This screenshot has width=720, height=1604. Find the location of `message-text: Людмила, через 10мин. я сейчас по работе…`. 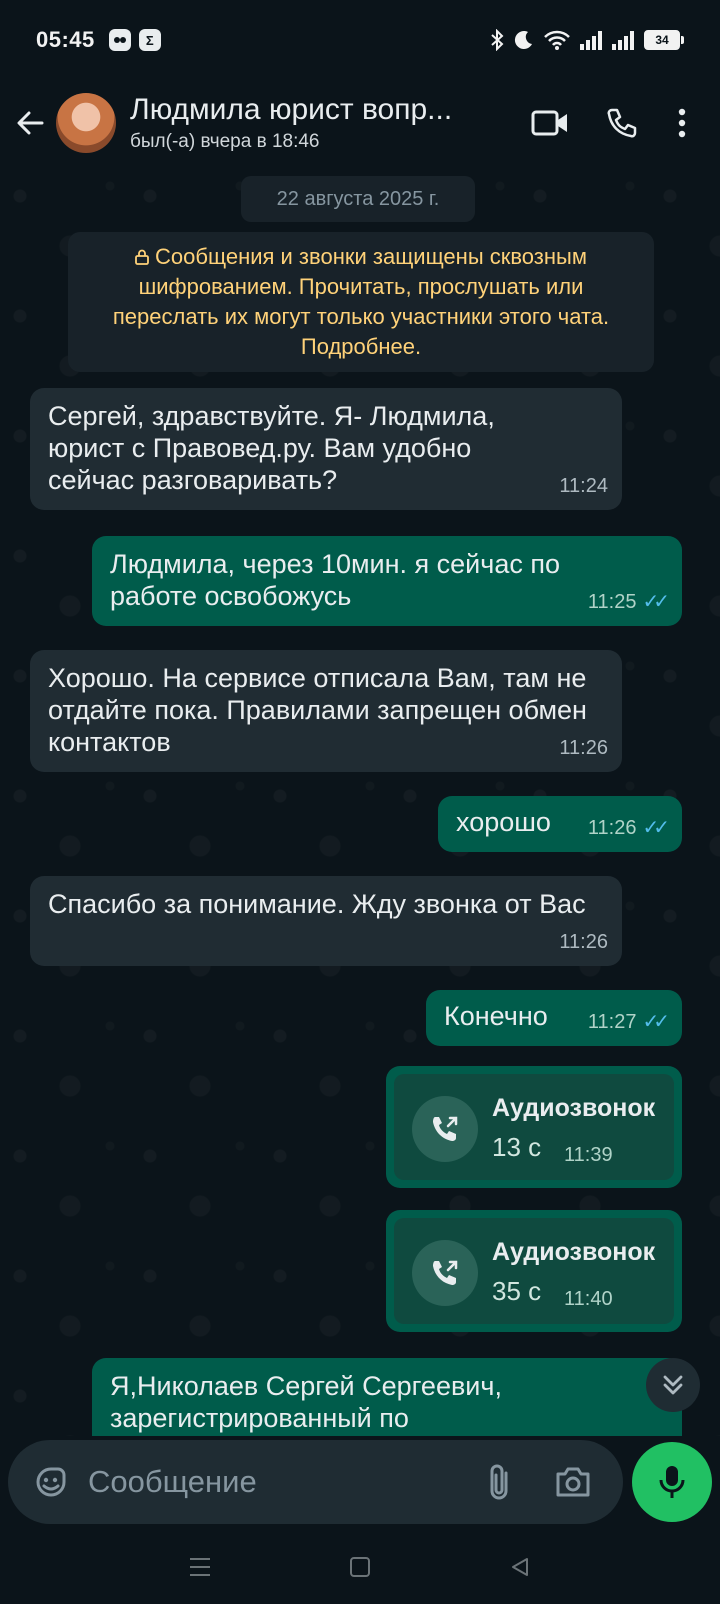

message-text: Людмила, через 10мин. я сейчас по работе… is located at coordinates (335, 580).